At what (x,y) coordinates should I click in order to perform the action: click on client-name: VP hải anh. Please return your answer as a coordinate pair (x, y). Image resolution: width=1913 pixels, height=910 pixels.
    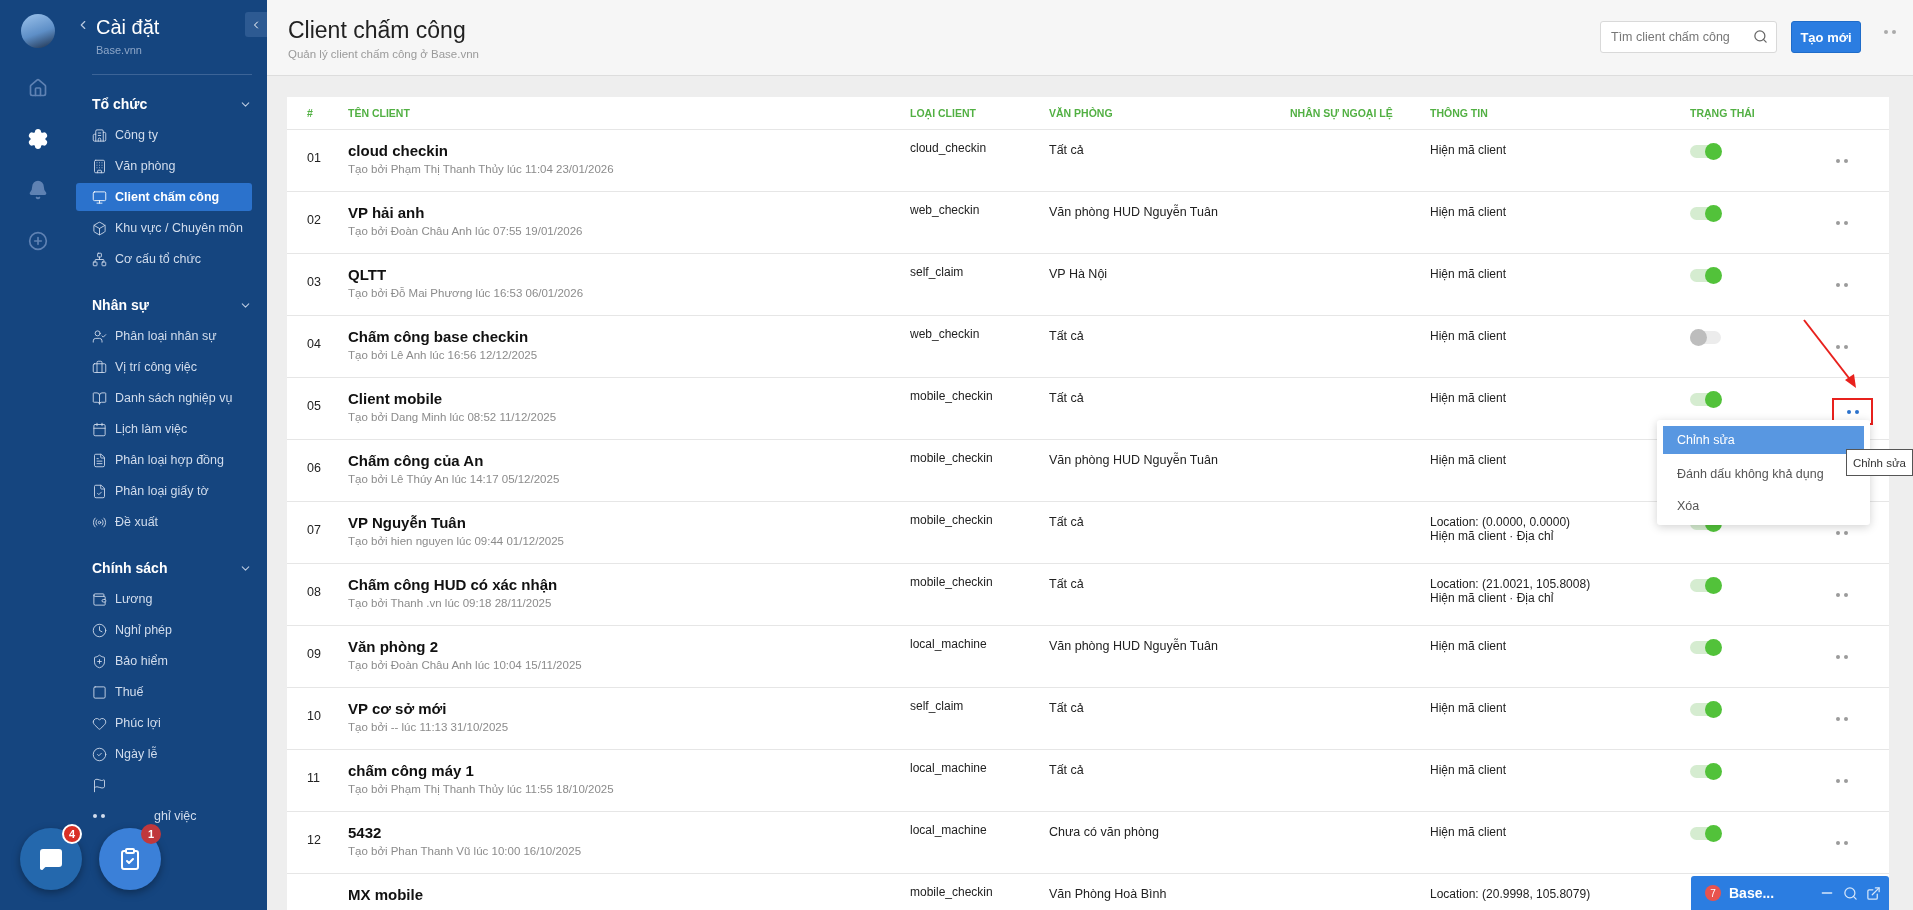
    Looking at the image, I should click on (387, 212).